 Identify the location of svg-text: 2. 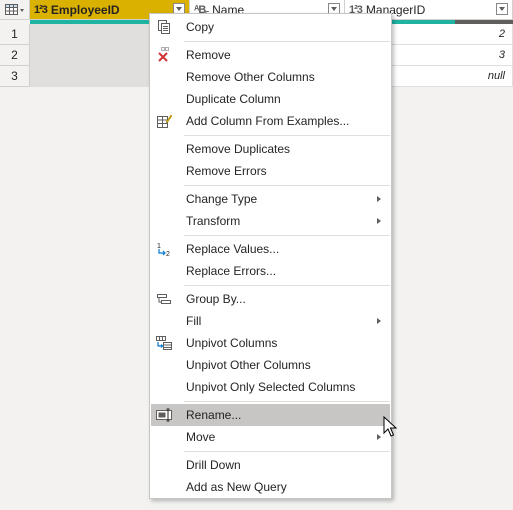
(168, 254).